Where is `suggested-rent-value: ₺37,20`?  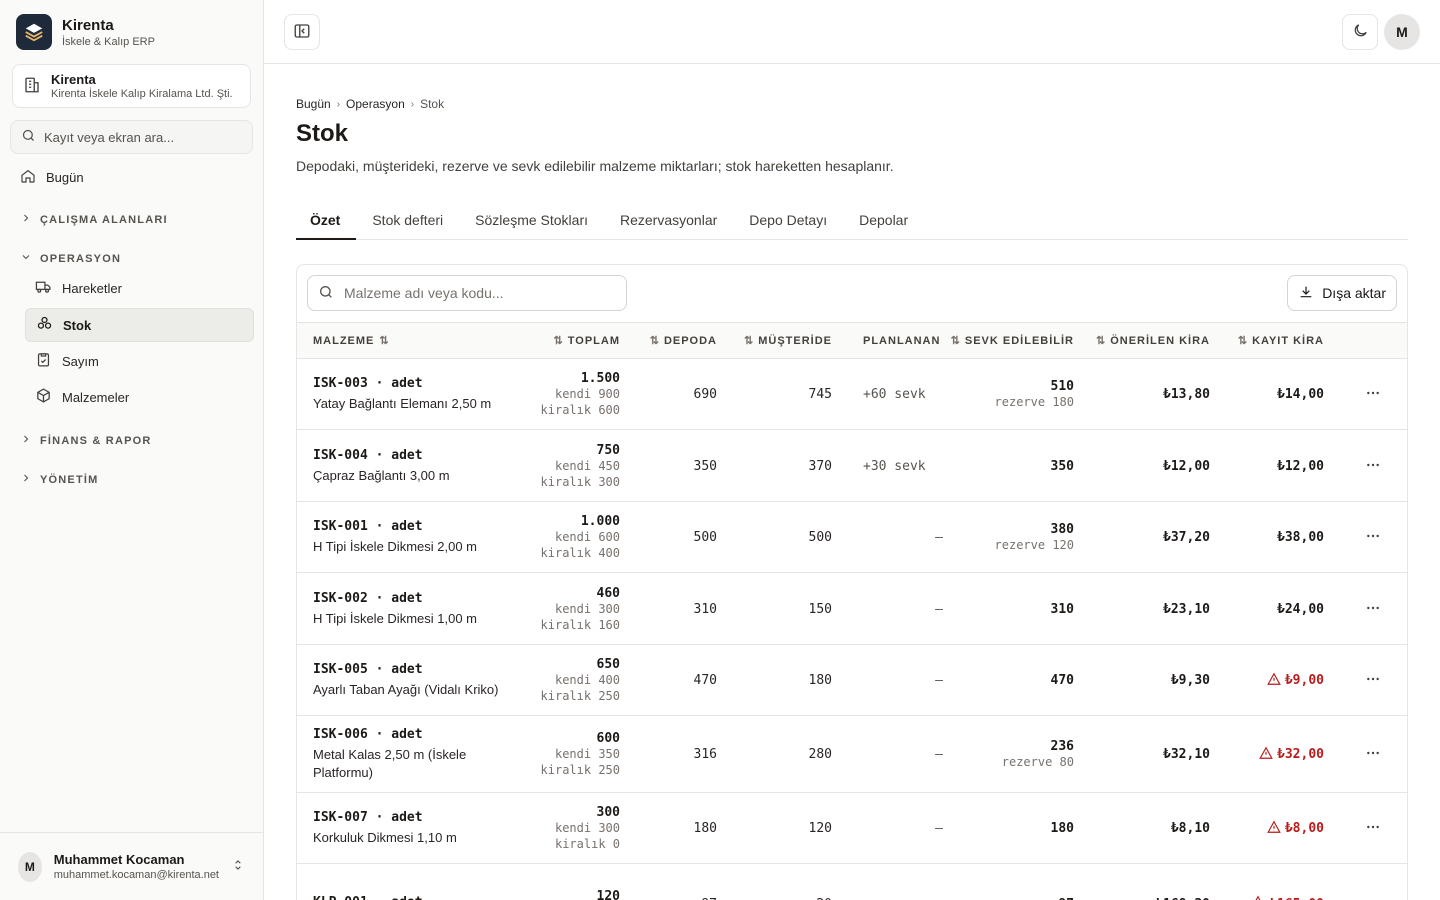 suggested-rent-value: ₺37,20 is located at coordinates (1186, 537).